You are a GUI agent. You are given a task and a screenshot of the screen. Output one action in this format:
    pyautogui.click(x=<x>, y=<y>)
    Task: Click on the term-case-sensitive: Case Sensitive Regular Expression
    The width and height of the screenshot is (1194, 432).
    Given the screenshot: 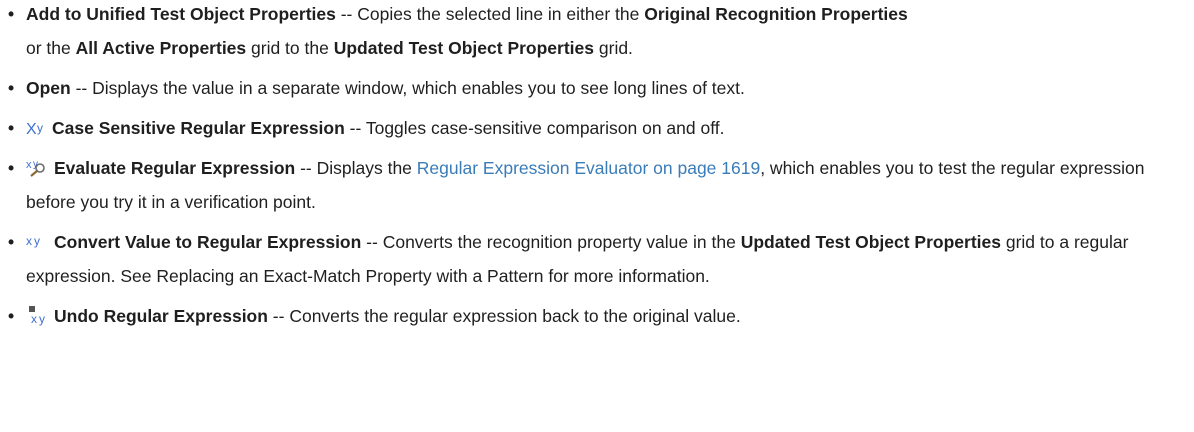 What is the action you would take?
    pyautogui.click(x=198, y=128)
    